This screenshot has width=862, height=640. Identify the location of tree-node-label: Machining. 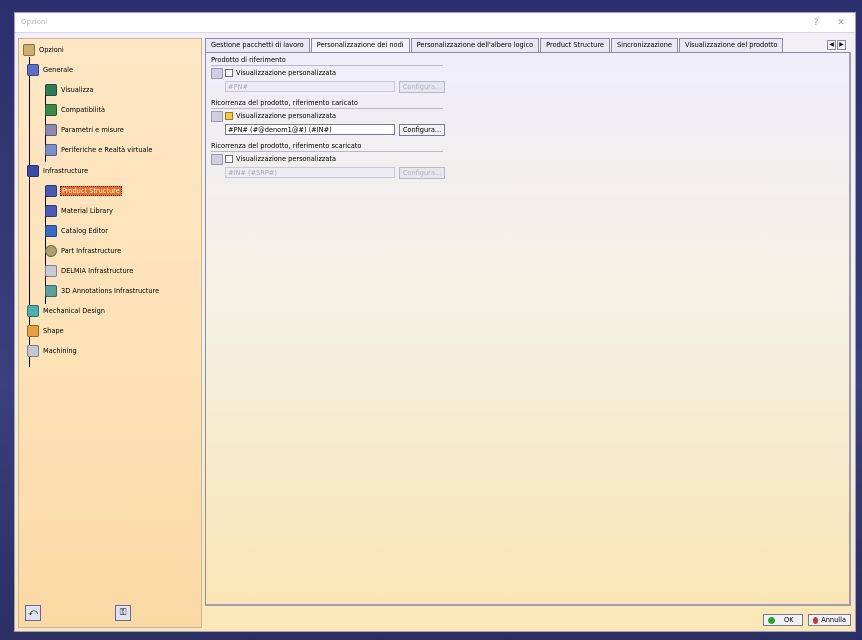
(60, 351).